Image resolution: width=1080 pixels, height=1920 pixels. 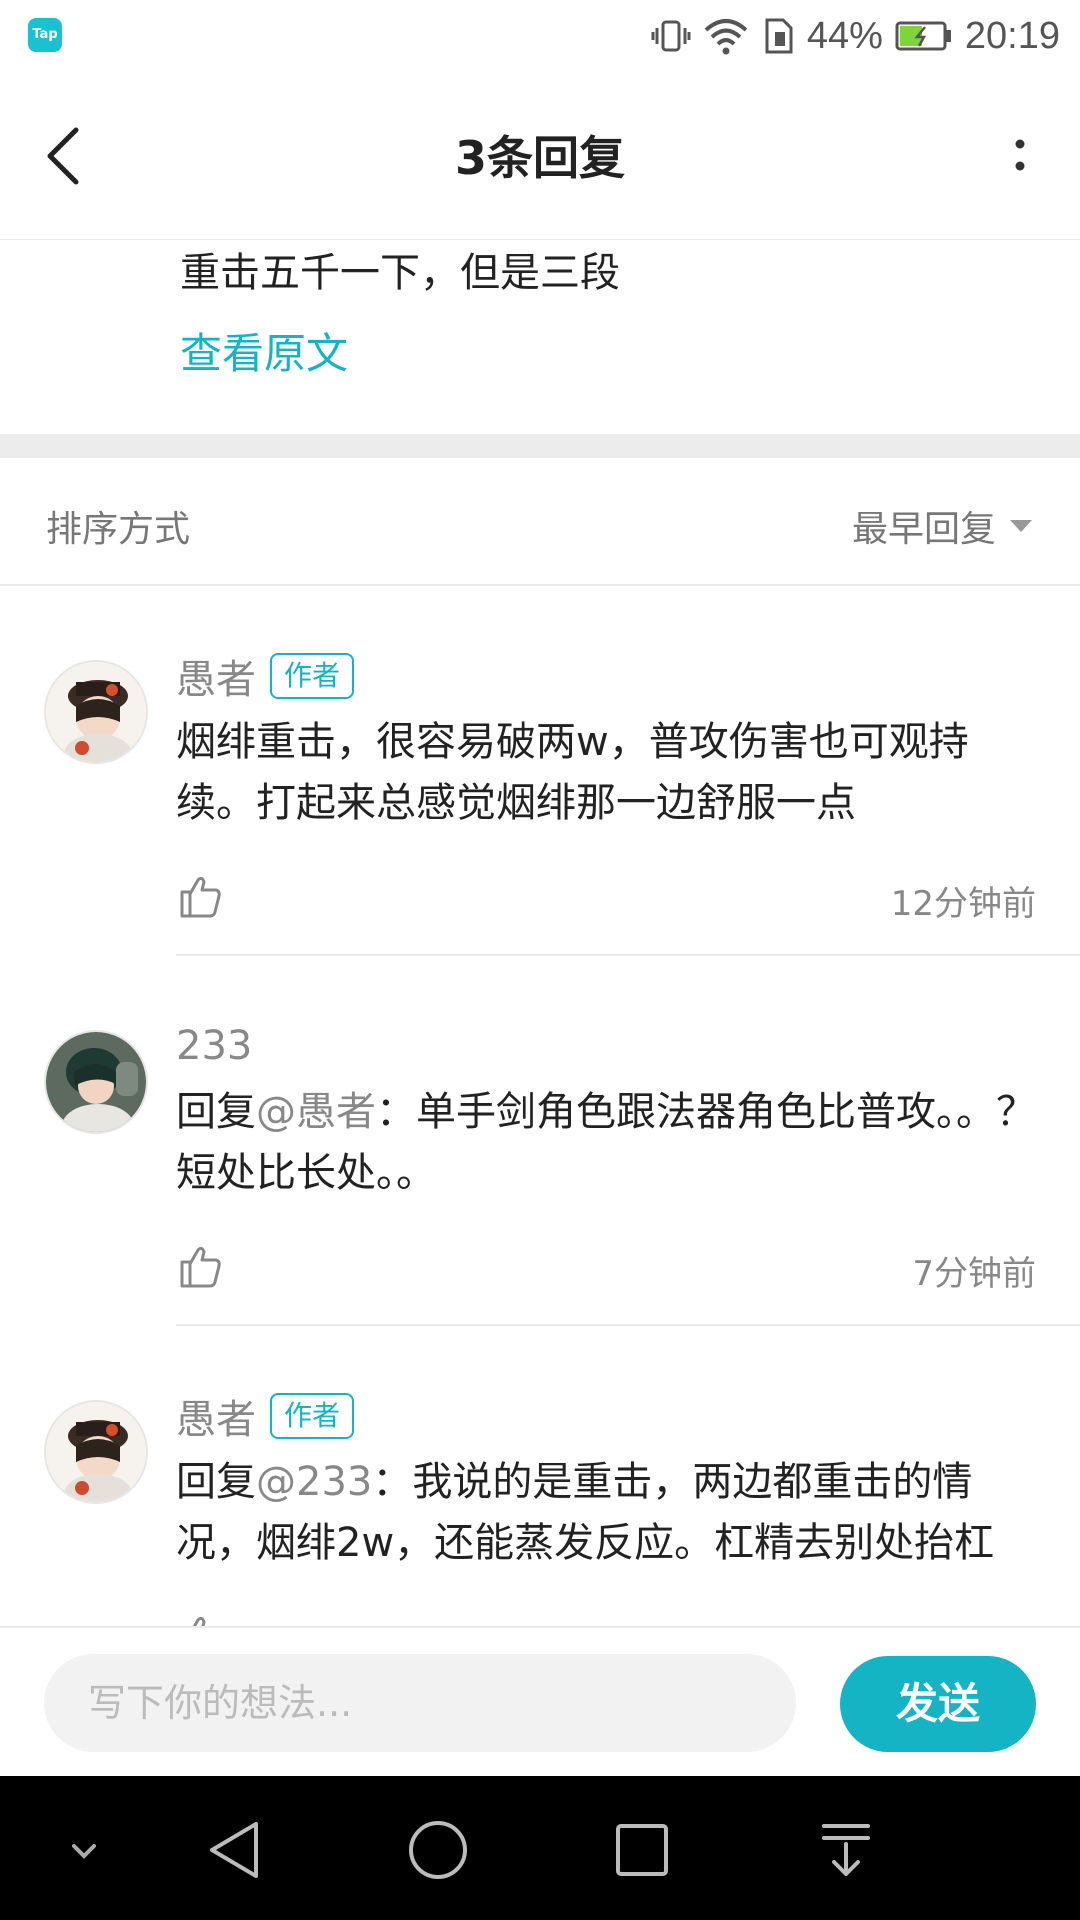 I want to click on status-icons: 44% 20:19, so click(x=855, y=36).